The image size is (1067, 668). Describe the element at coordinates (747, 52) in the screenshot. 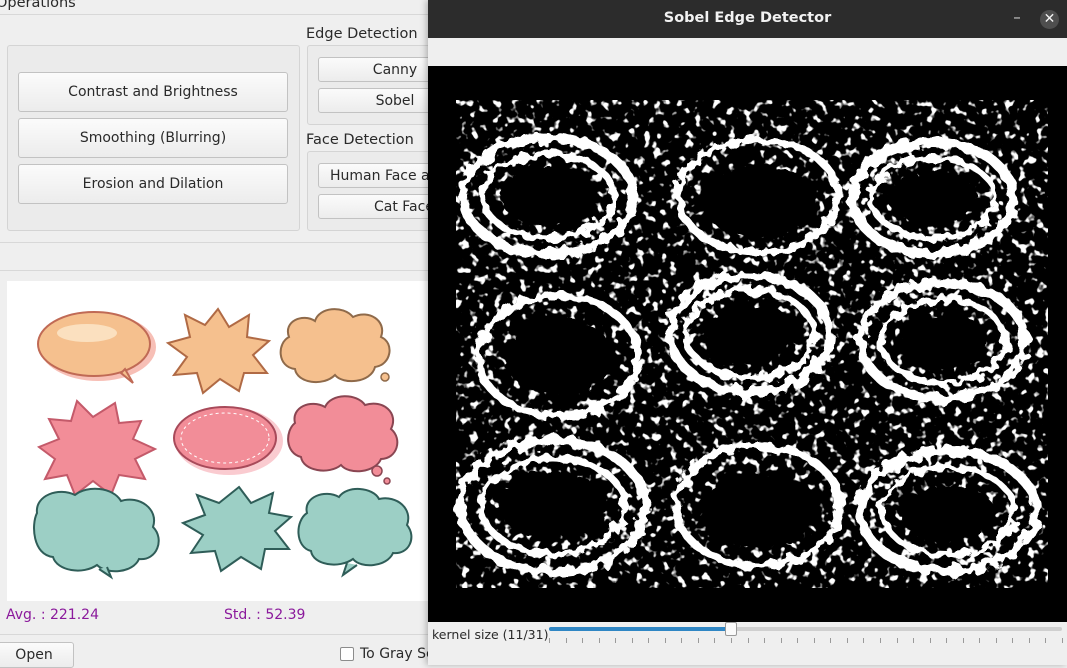

I see `toolbar-area` at that location.